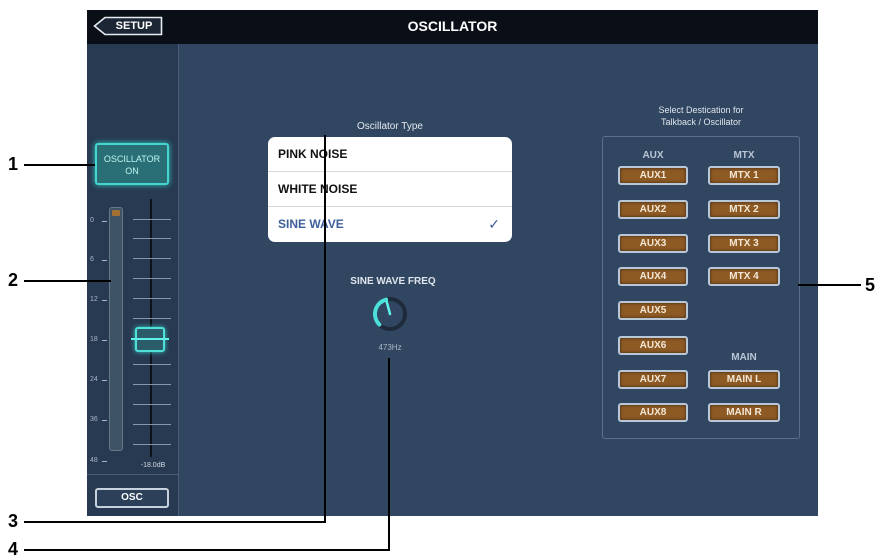 Image resolution: width=882 pixels, height=560 pixels. Describe the element at coordinates (494, 224) in the screenshot. I see `checkmark-icon: ✓` at that location.